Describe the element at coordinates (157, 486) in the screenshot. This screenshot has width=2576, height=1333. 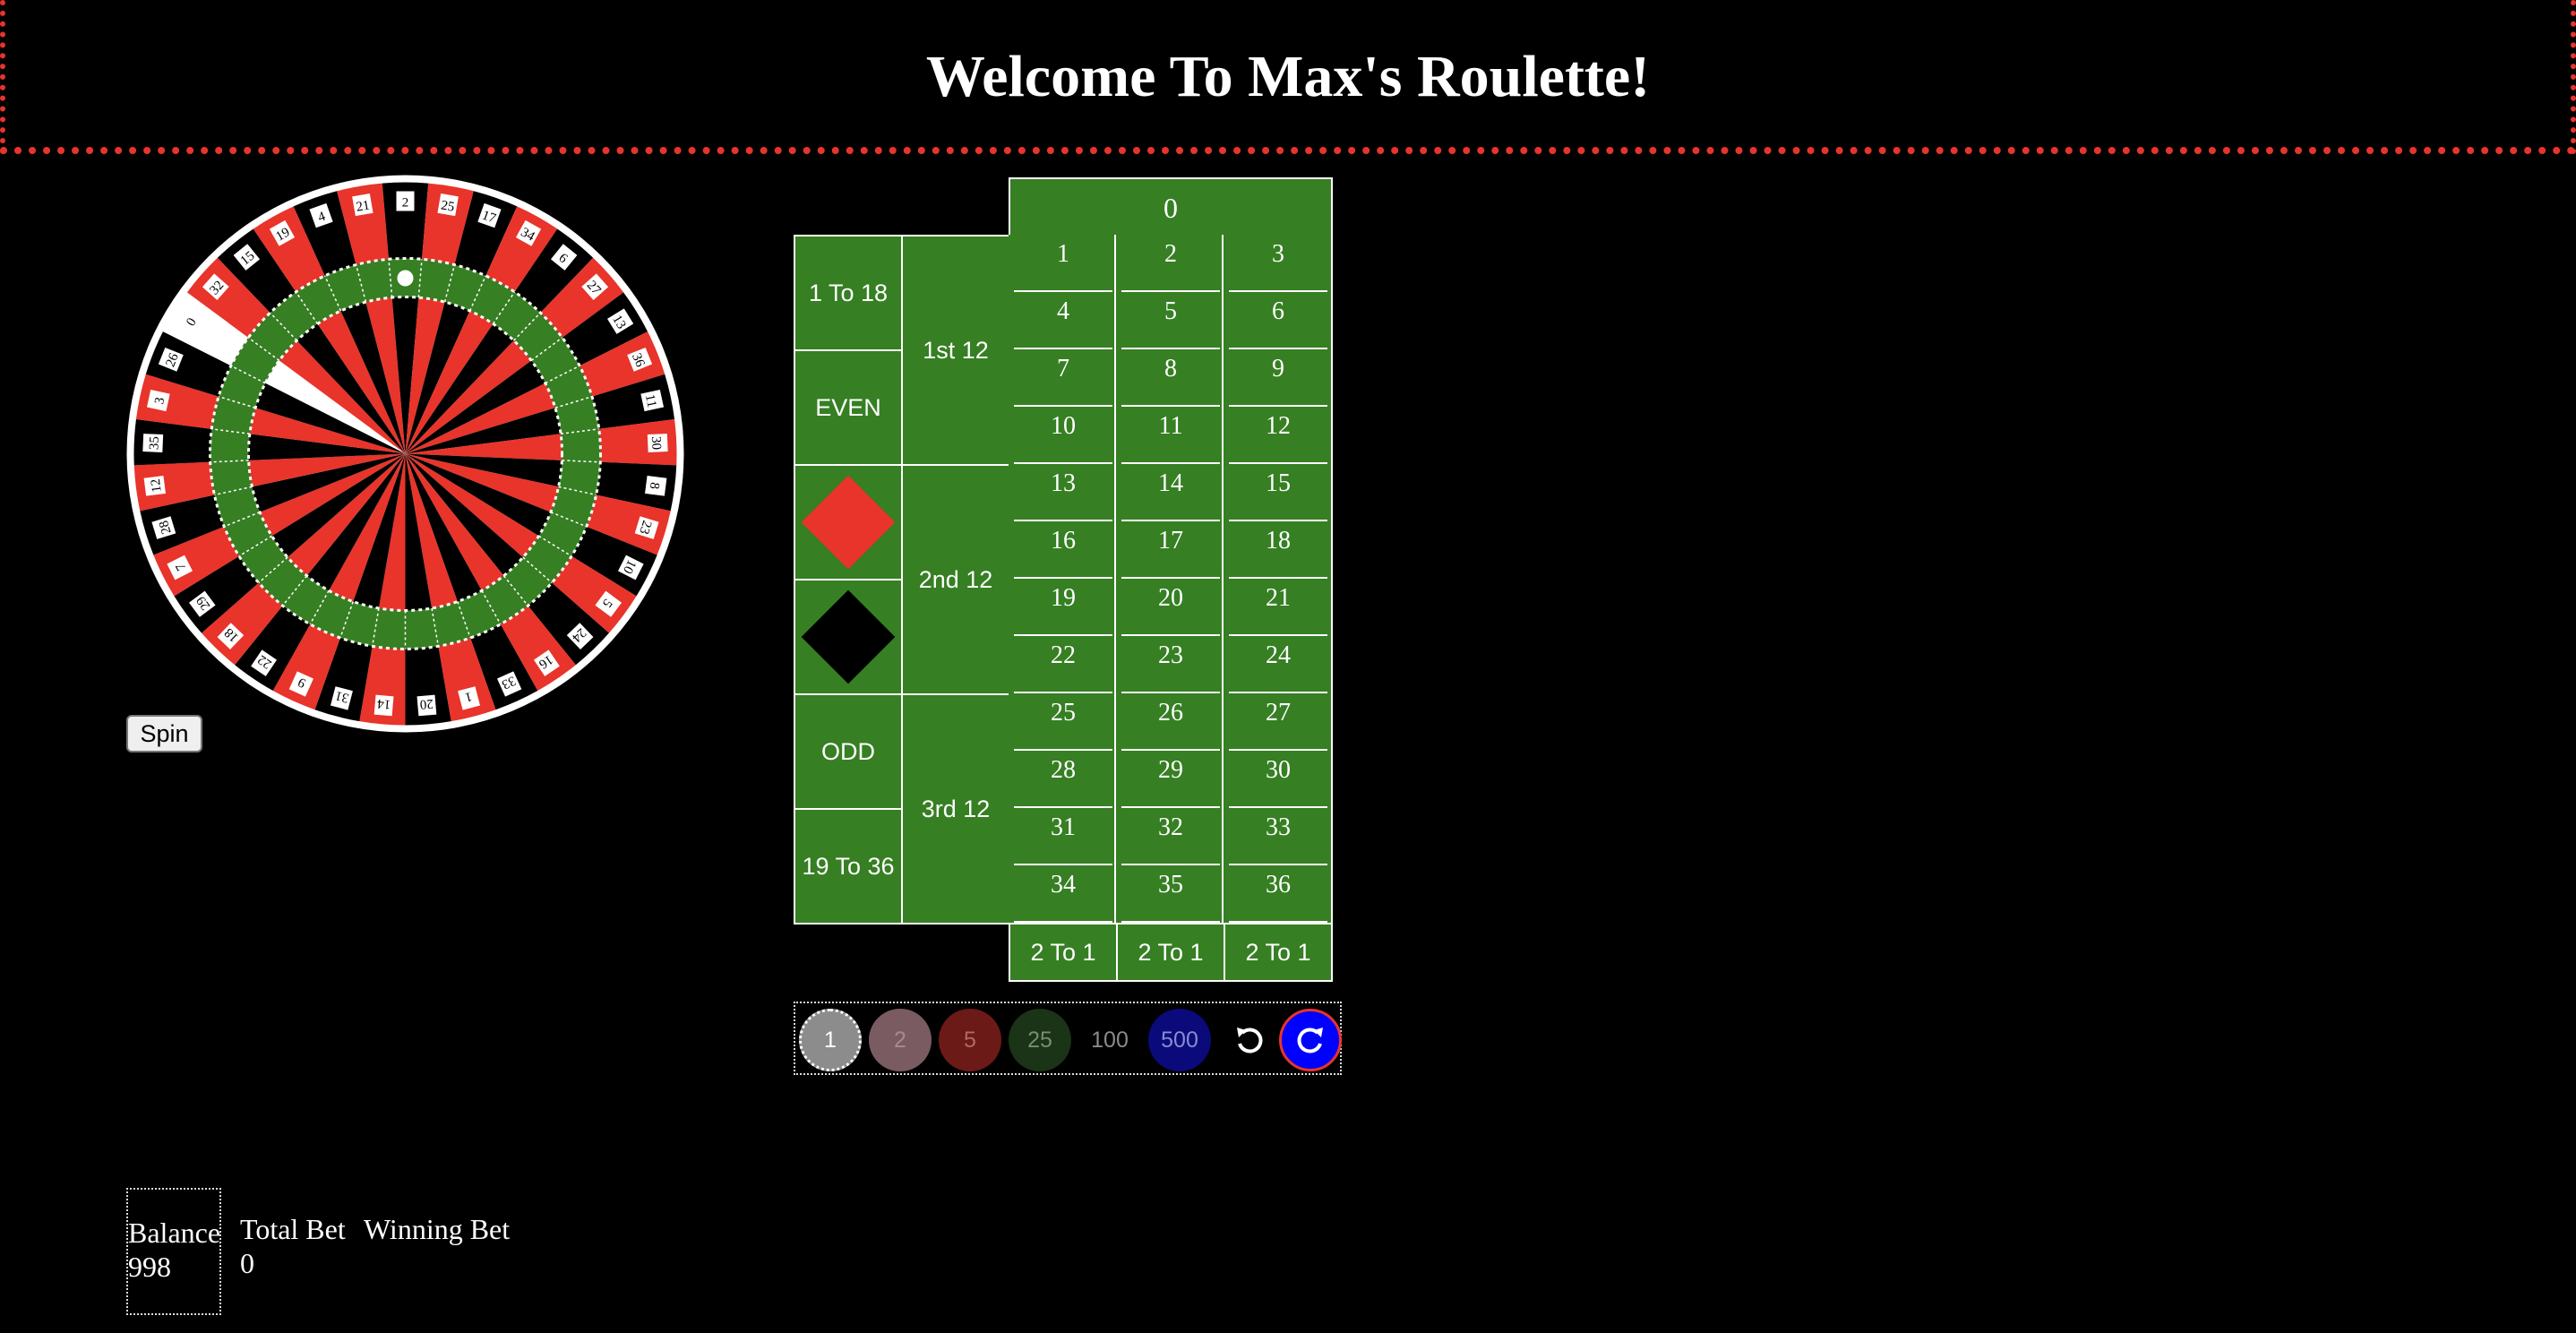
I see `wheel-number-text: 12` at that location.